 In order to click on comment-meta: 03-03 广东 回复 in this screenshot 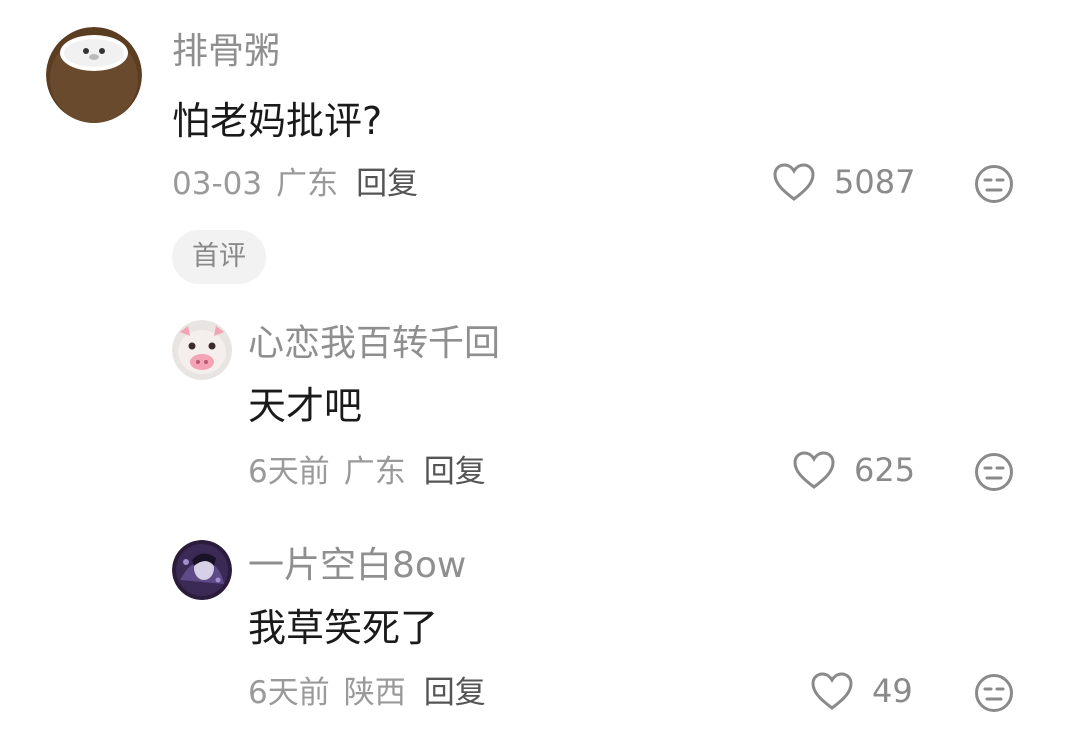, I will do `click(295, 184)`.